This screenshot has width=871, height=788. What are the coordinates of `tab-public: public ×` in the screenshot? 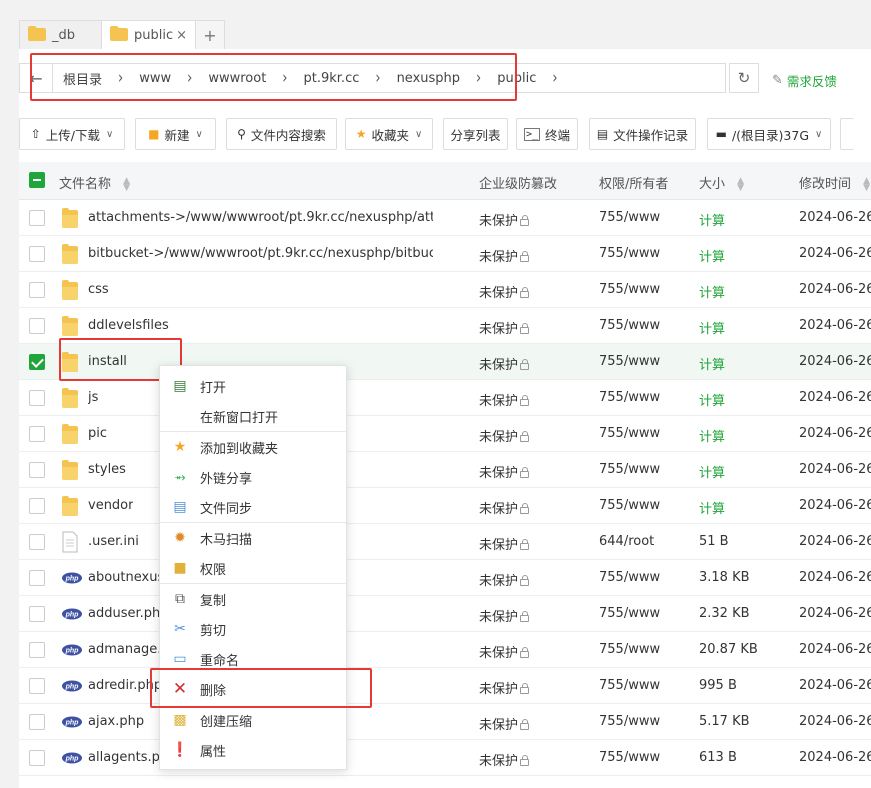 It's located at (148, 35).